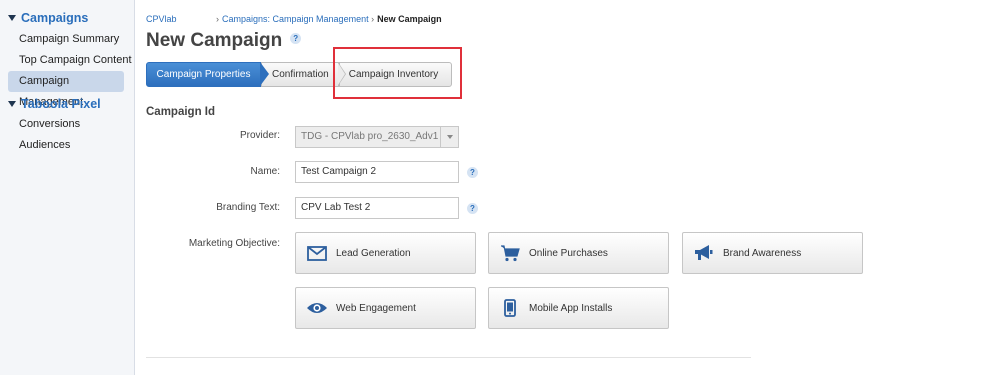 Image resolution: width=1000 pixels, height=375 pixels. Describe the element at coordinates (55, 18) in the screenshot. I see `sidebar-group-label: Campaigns` at that location.